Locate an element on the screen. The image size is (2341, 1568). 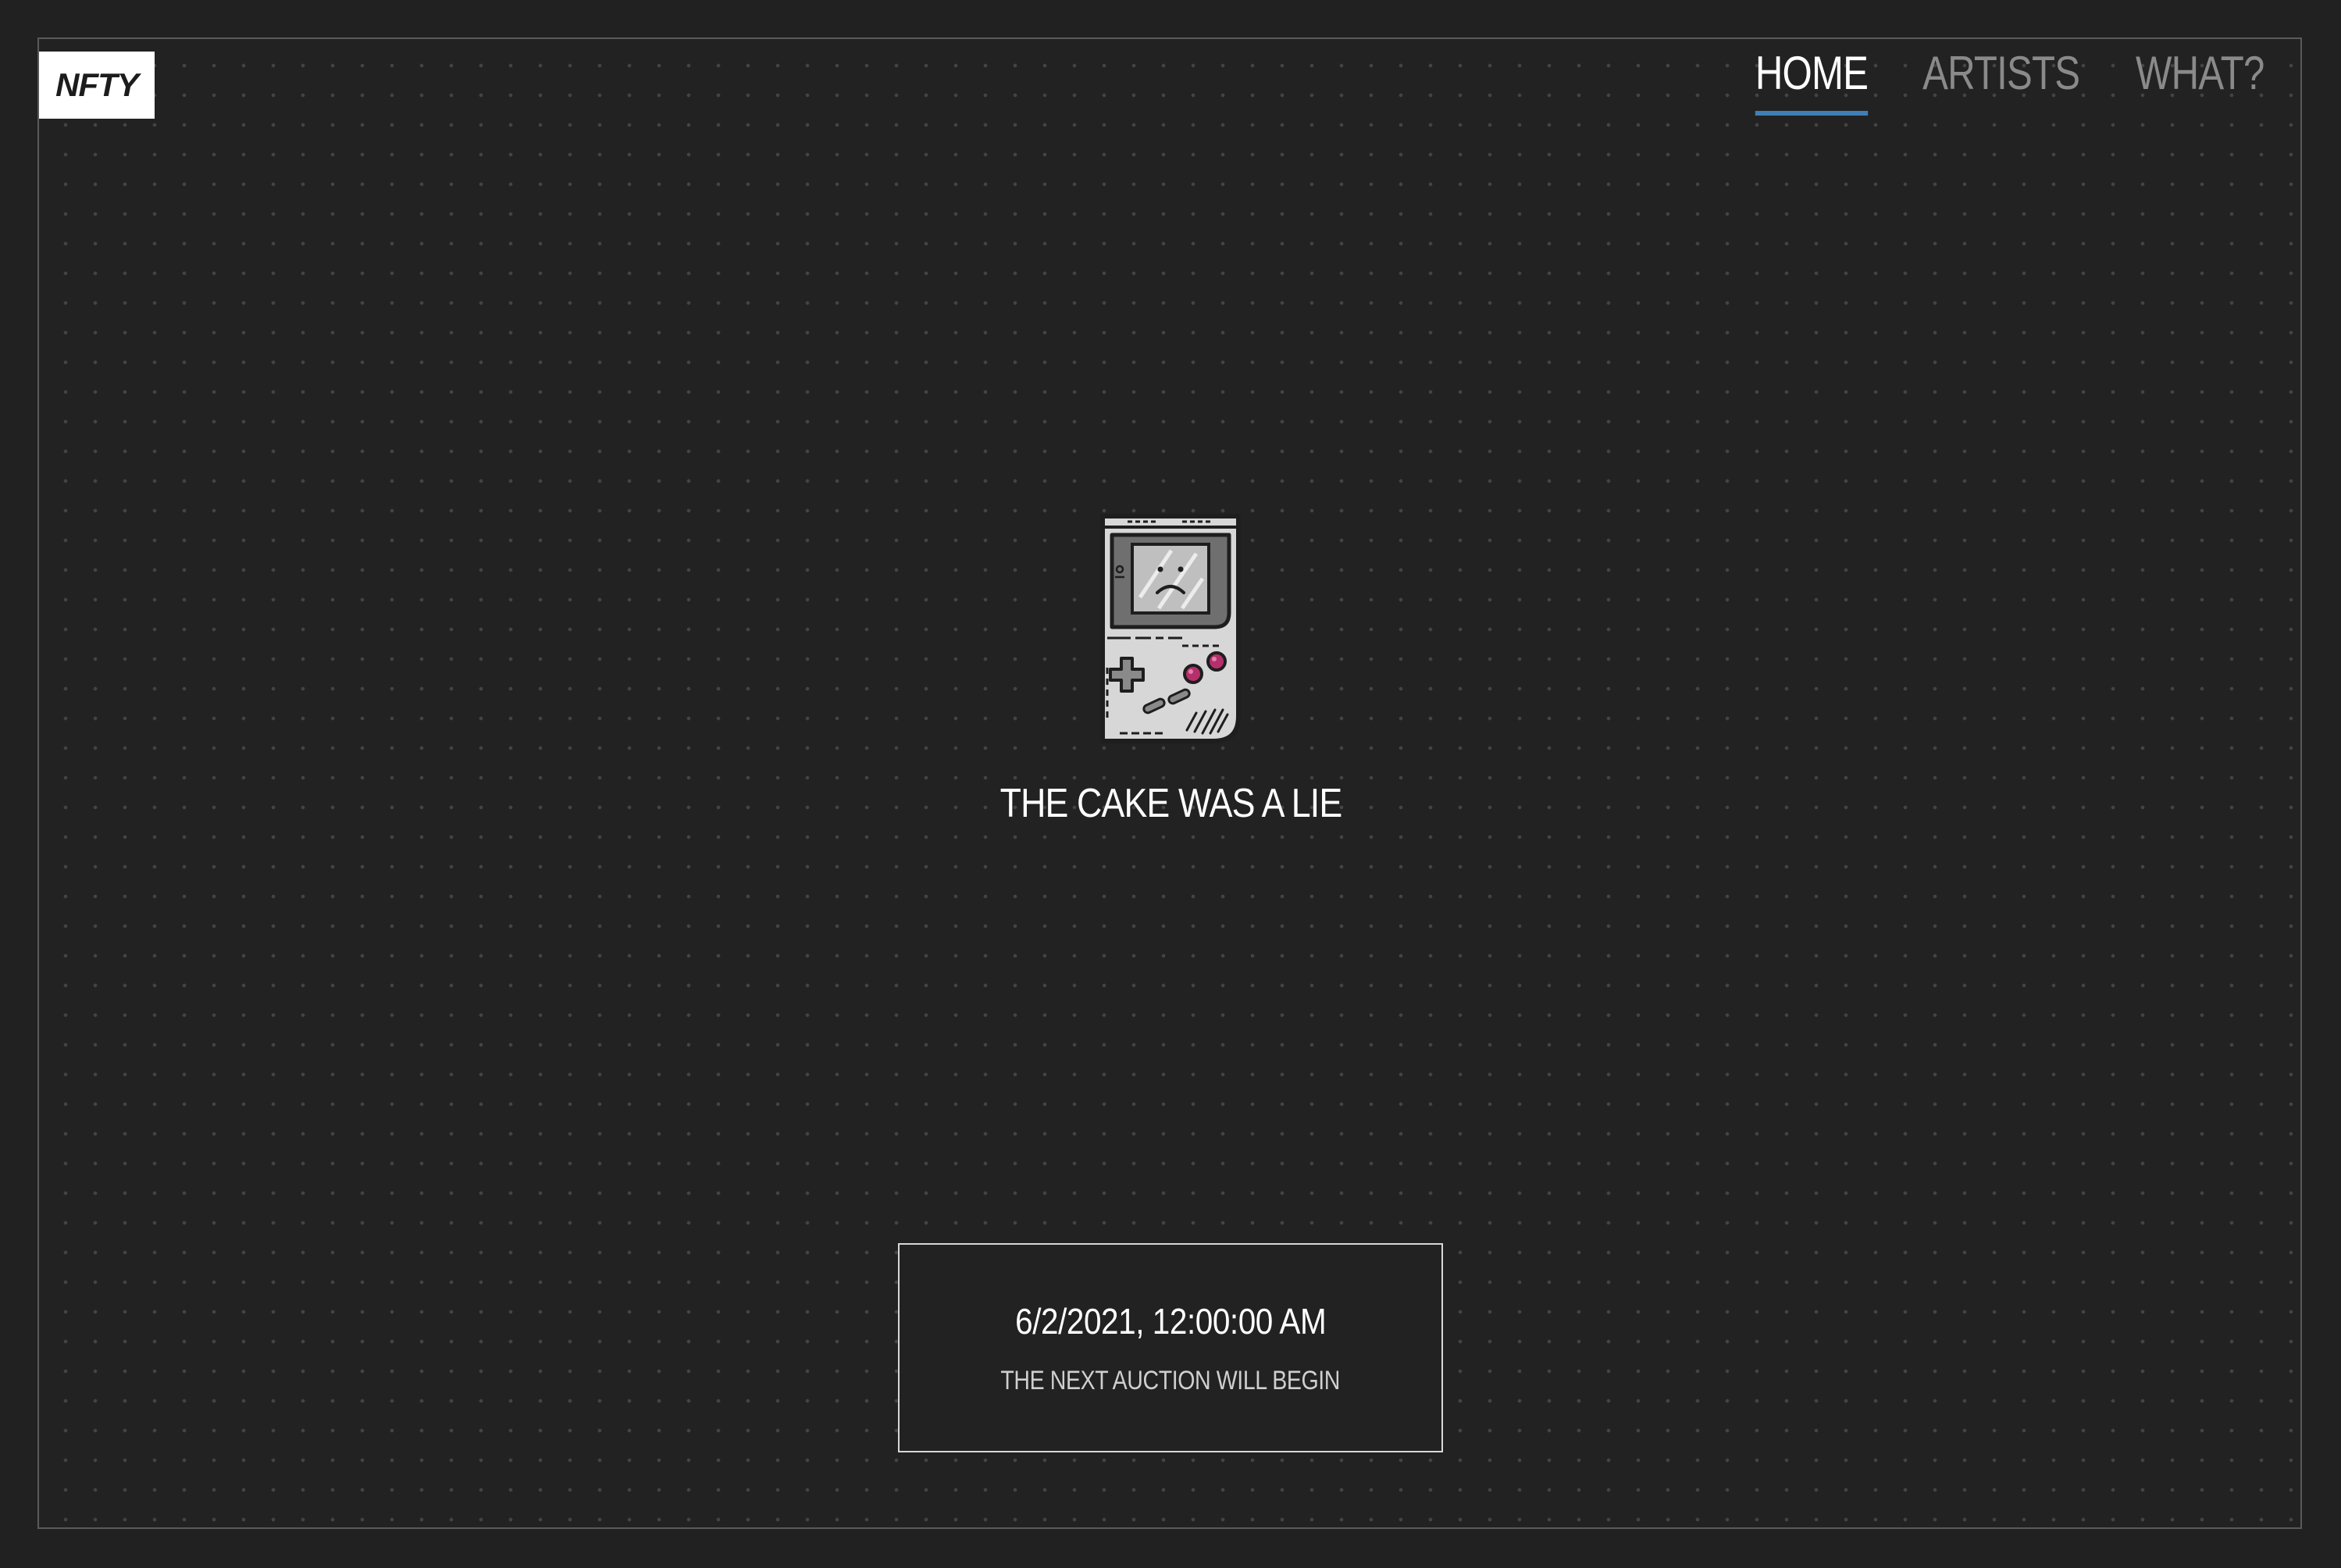
nav-item-what: WHAT? is located at coordinates (2200, 83).